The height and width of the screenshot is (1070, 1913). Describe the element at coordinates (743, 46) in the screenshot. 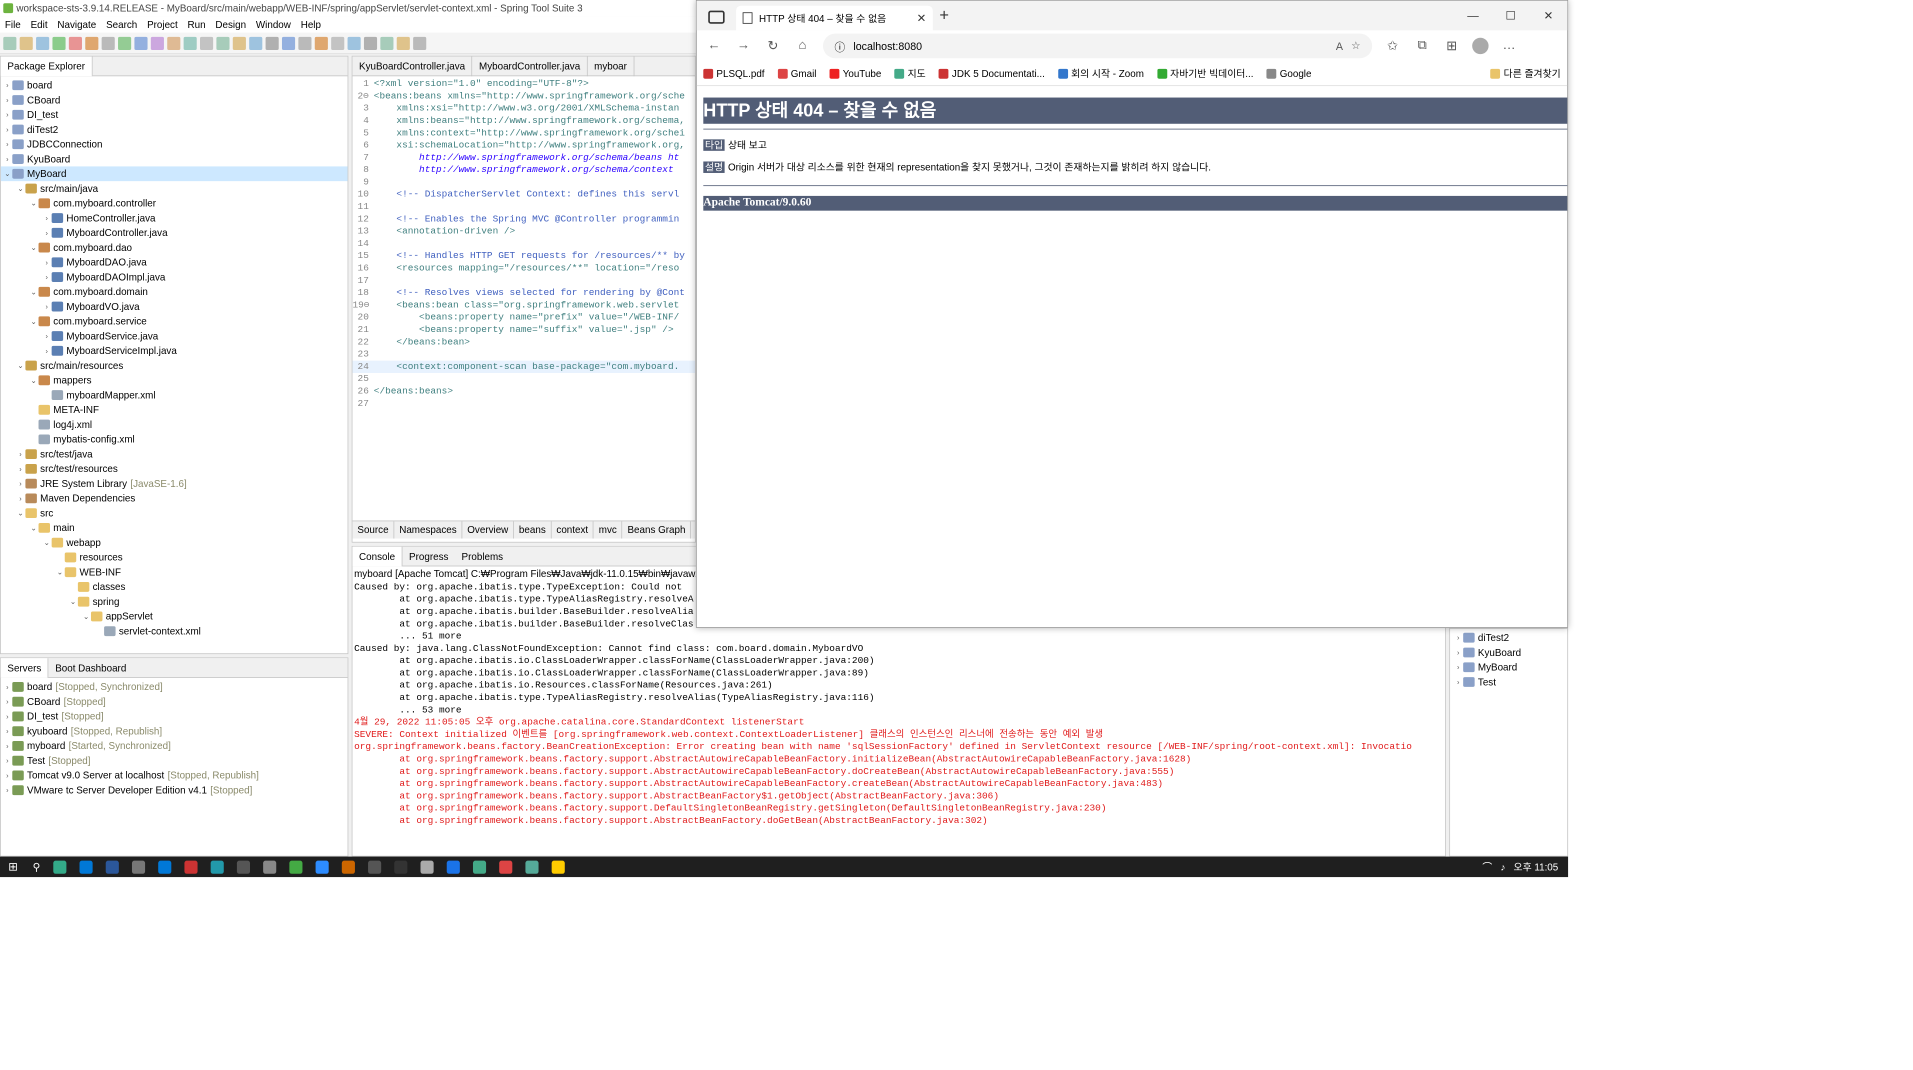

I see `forward-icon: →` at that location.